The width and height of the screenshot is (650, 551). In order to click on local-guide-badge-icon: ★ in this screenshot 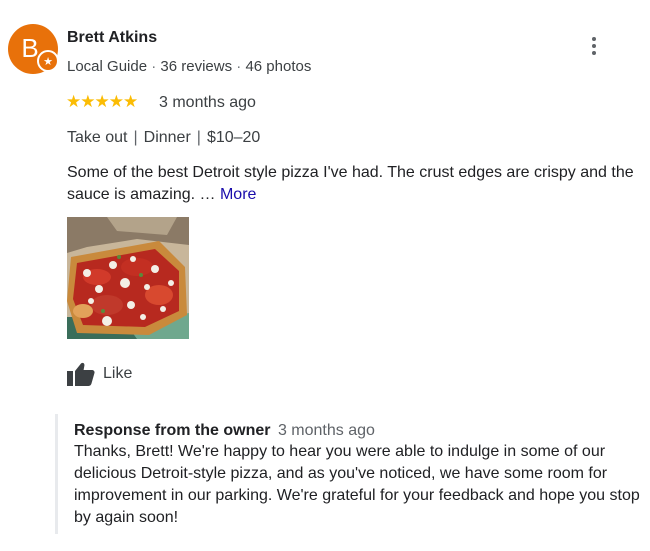, I will do `click(48, 61)`.